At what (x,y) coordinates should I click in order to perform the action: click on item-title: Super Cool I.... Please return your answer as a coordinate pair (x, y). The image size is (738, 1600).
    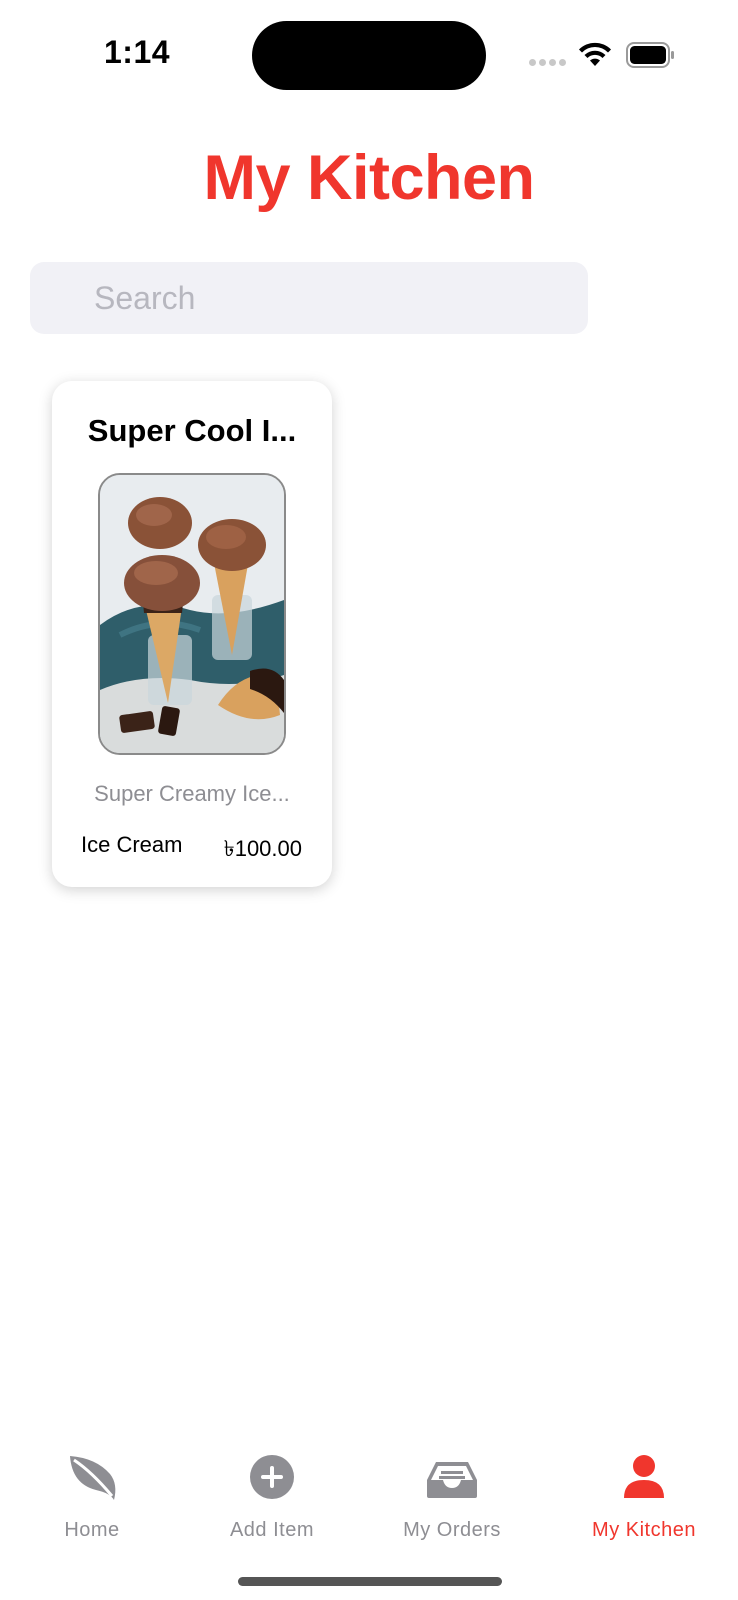
    Looking at the image, I should click on (192, 430).